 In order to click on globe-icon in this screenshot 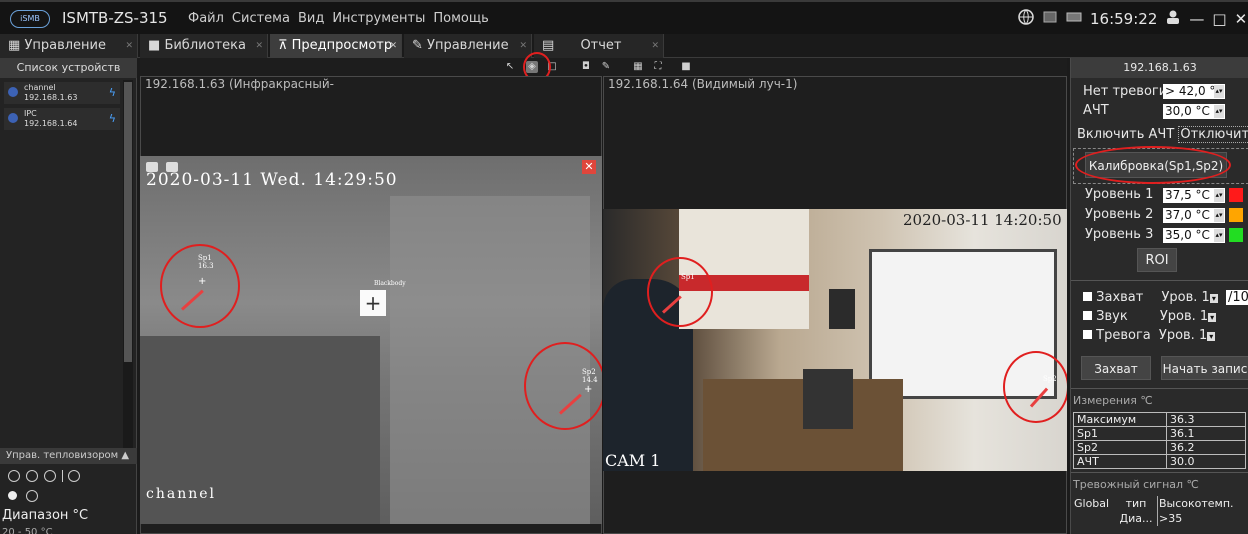, I will do `click(1026, 19)`.